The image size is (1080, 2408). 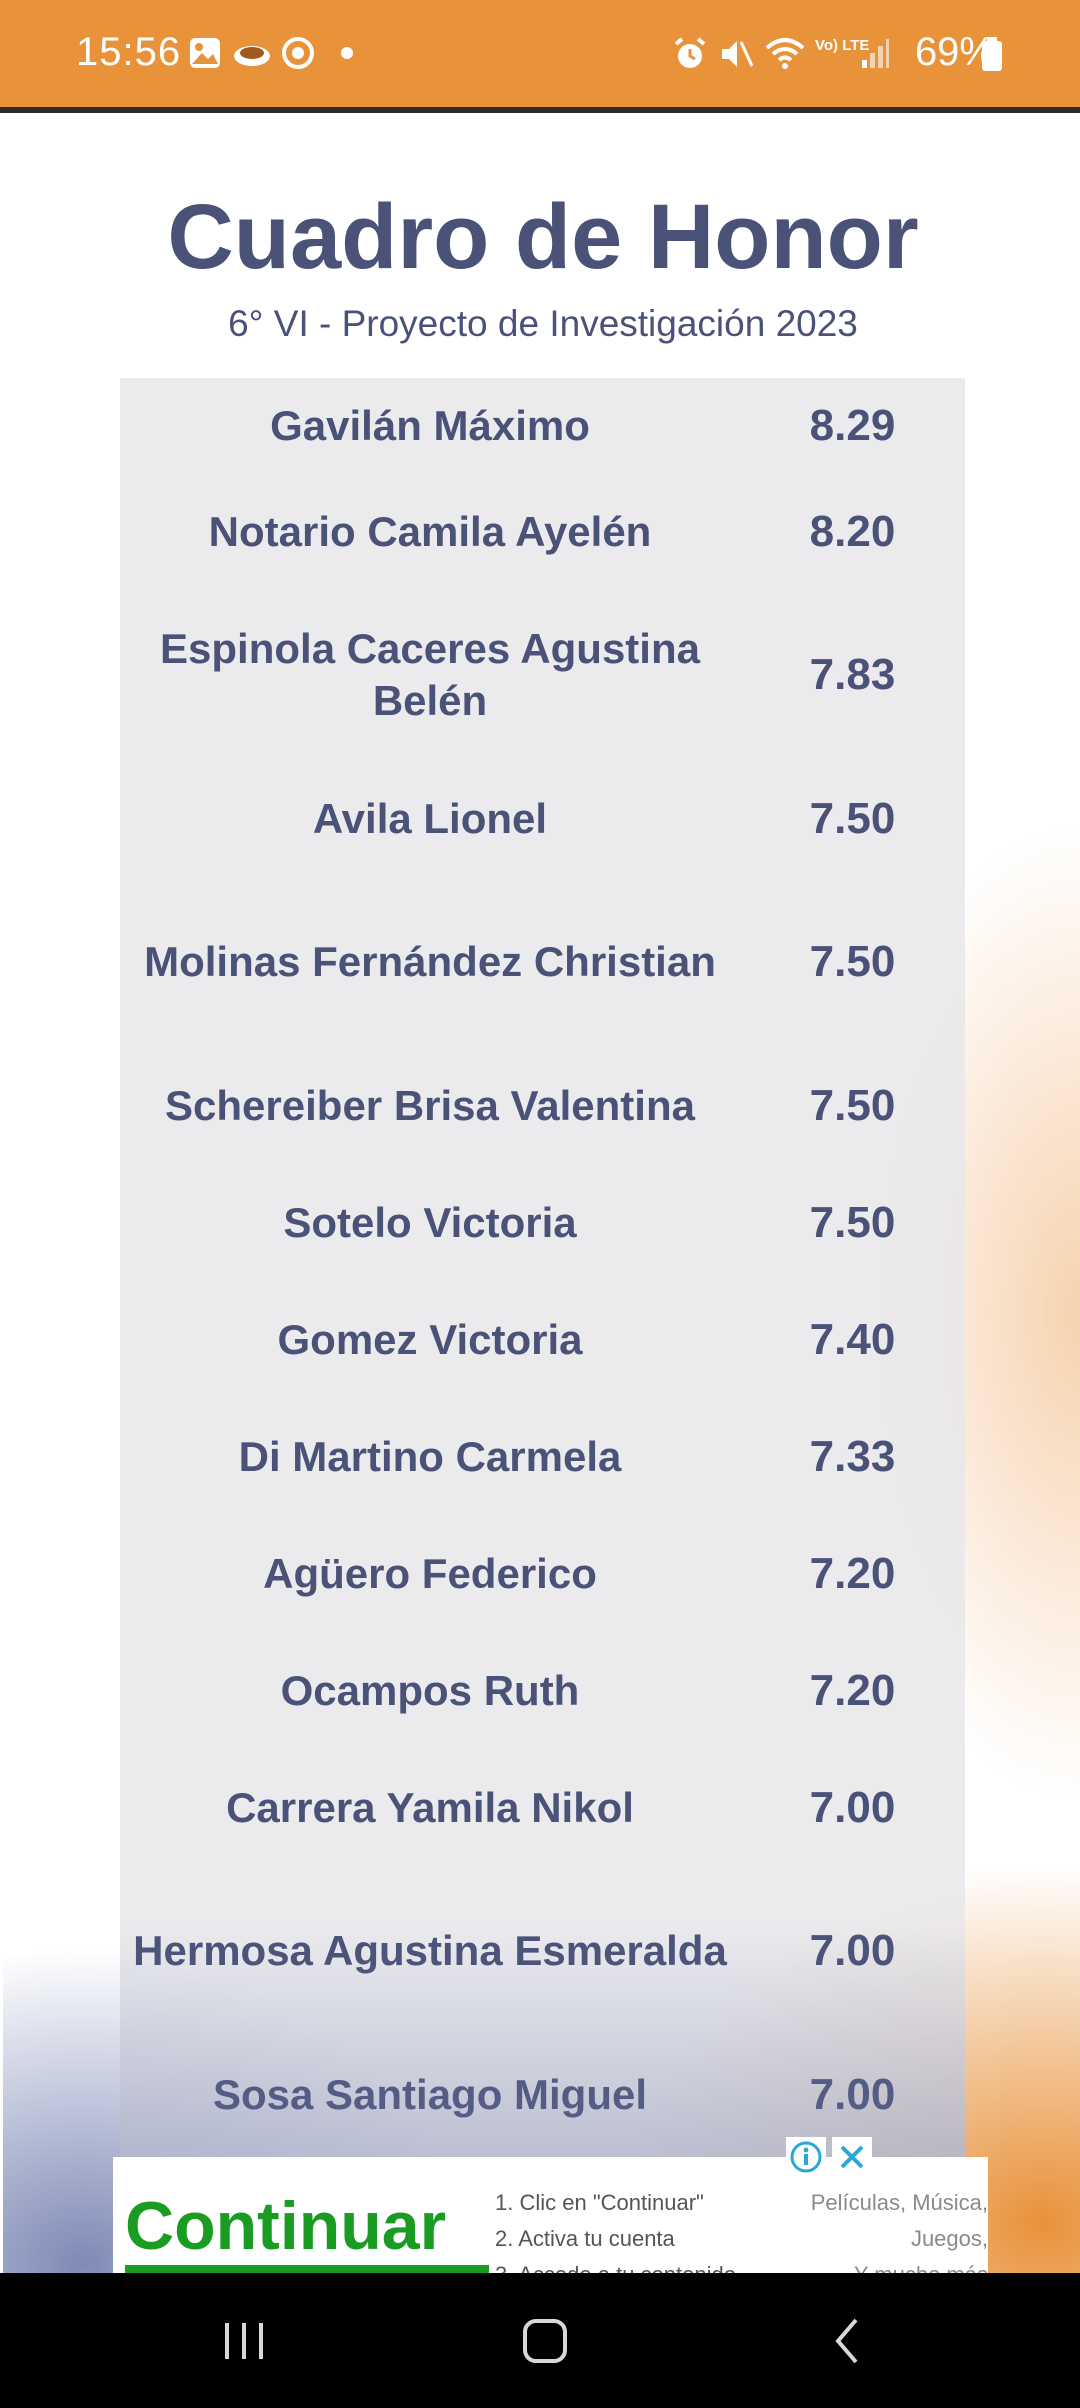 I want to click on student-name: Ocampos Ruth, so click(x=430, y=1690).